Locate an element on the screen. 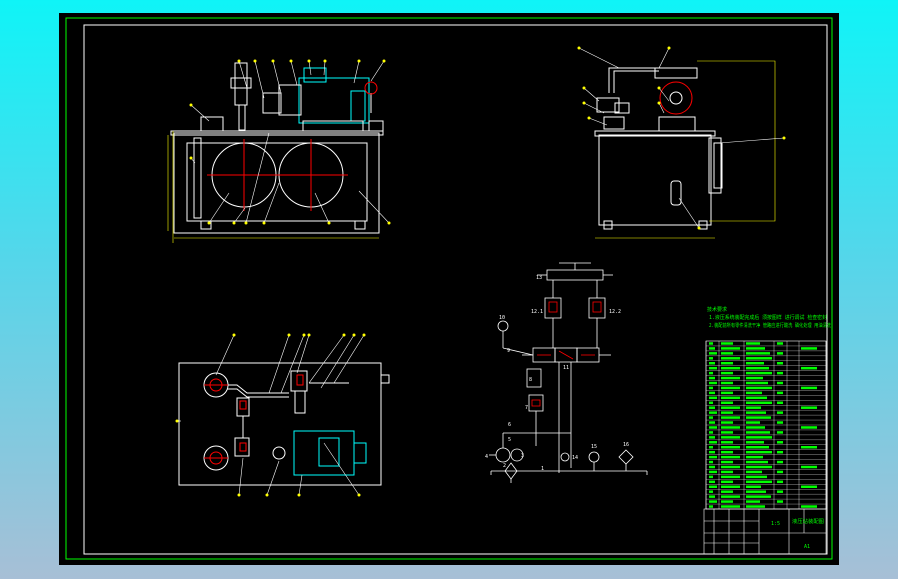 The image size is (898, 579). drawing-title: 液压站装配图 is located at coordinates (808, 521).